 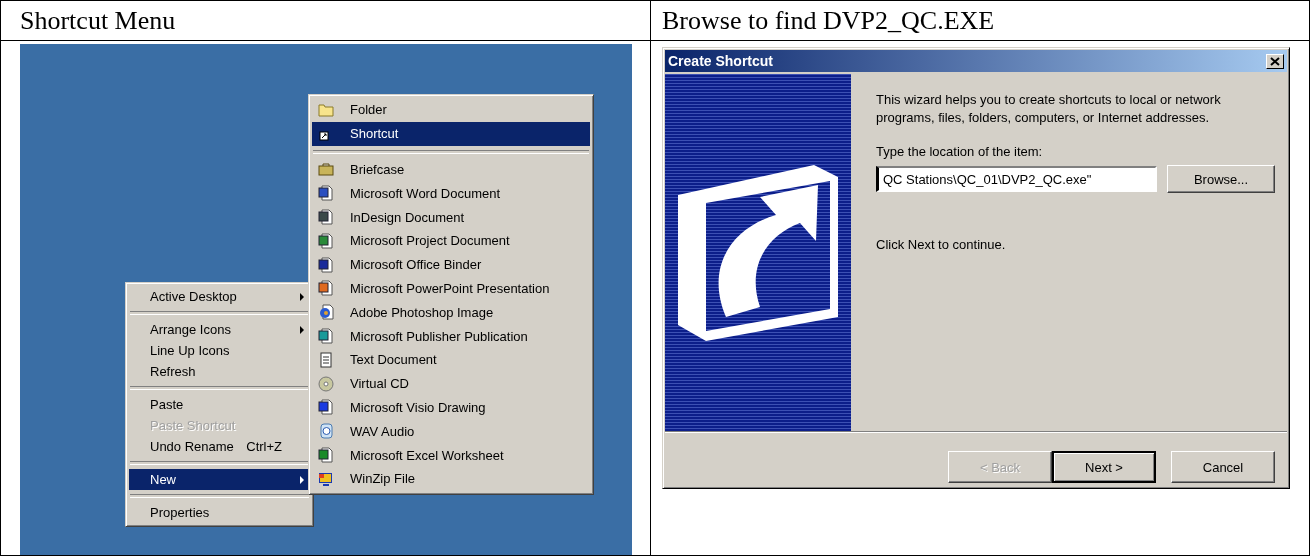 What do you see at coordinates (219, 512) in the screenshot?
I see `menu-item: Properties` at bounding box center [219, 512].